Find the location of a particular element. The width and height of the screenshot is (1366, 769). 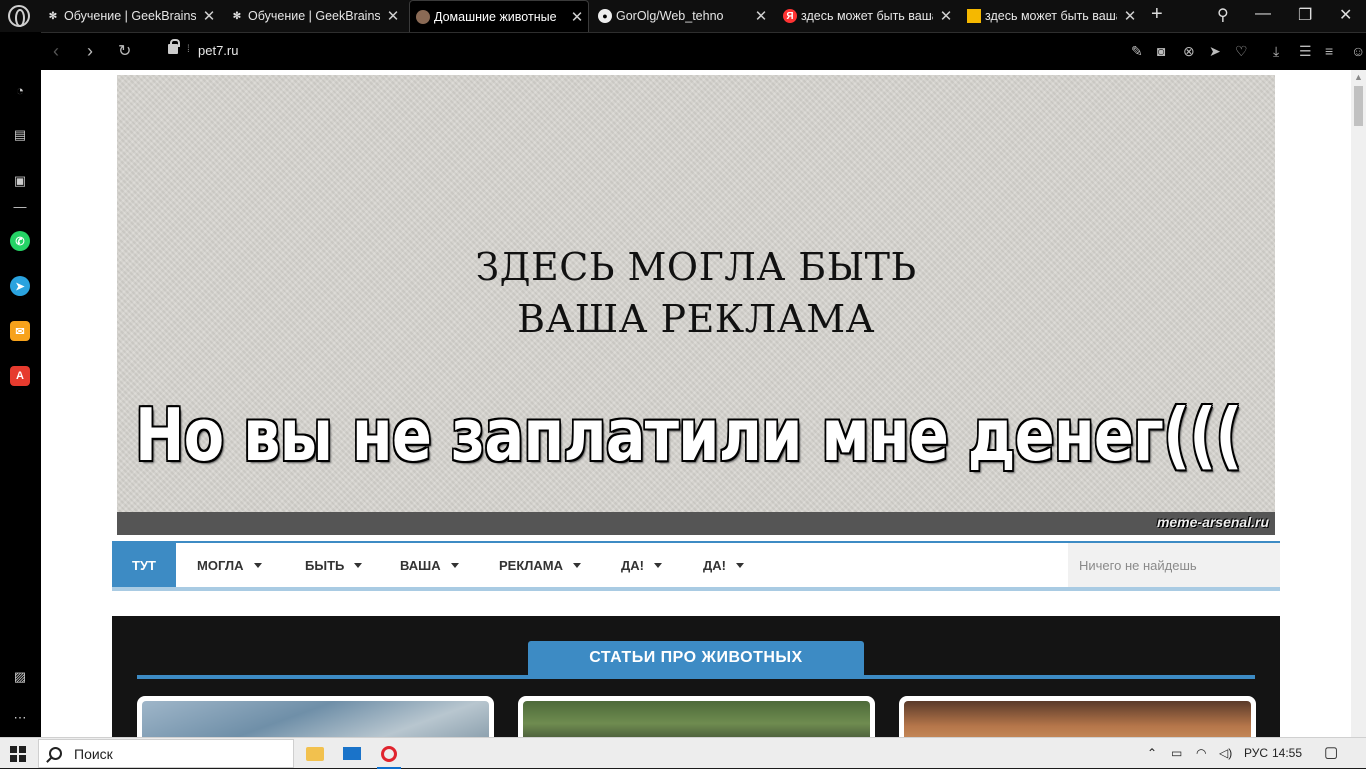

new-tab-plus-icon: + is located at coordinates (1157, 14).